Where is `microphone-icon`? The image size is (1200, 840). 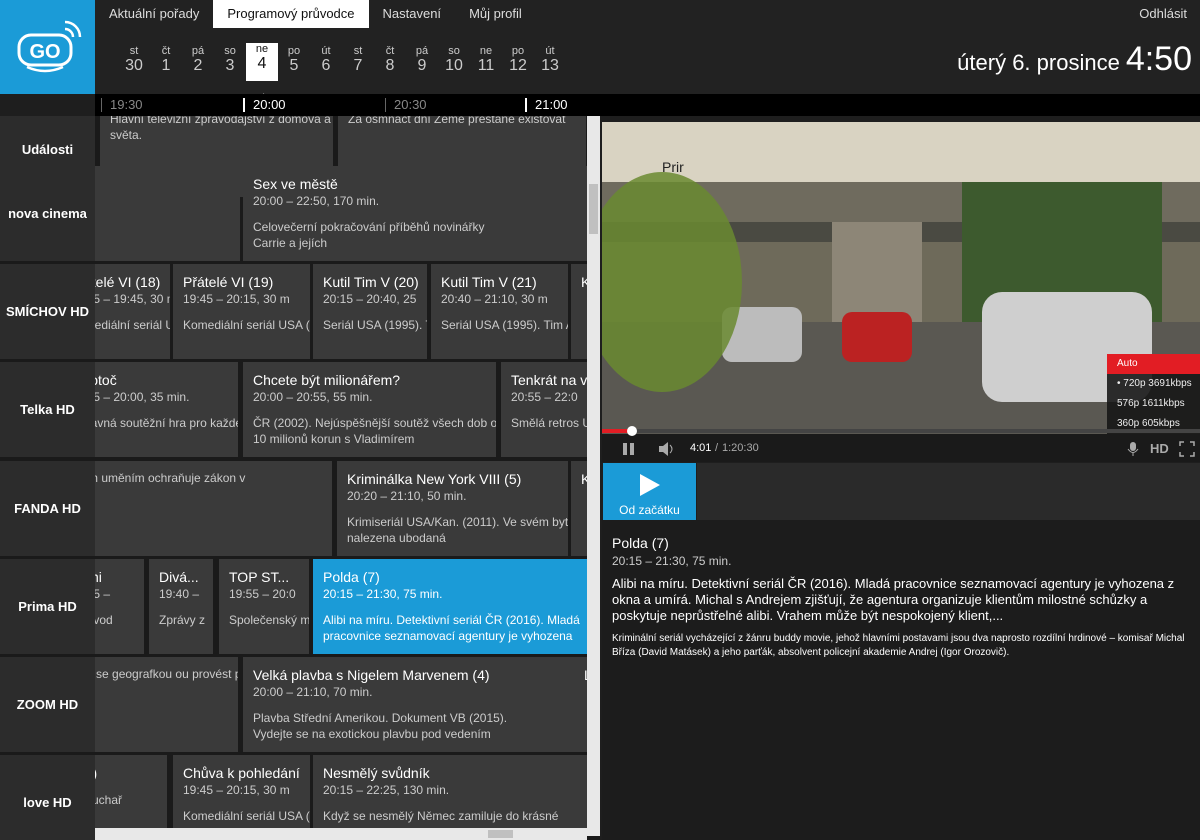
microphone-icon is located at coordinates (1133, 449).